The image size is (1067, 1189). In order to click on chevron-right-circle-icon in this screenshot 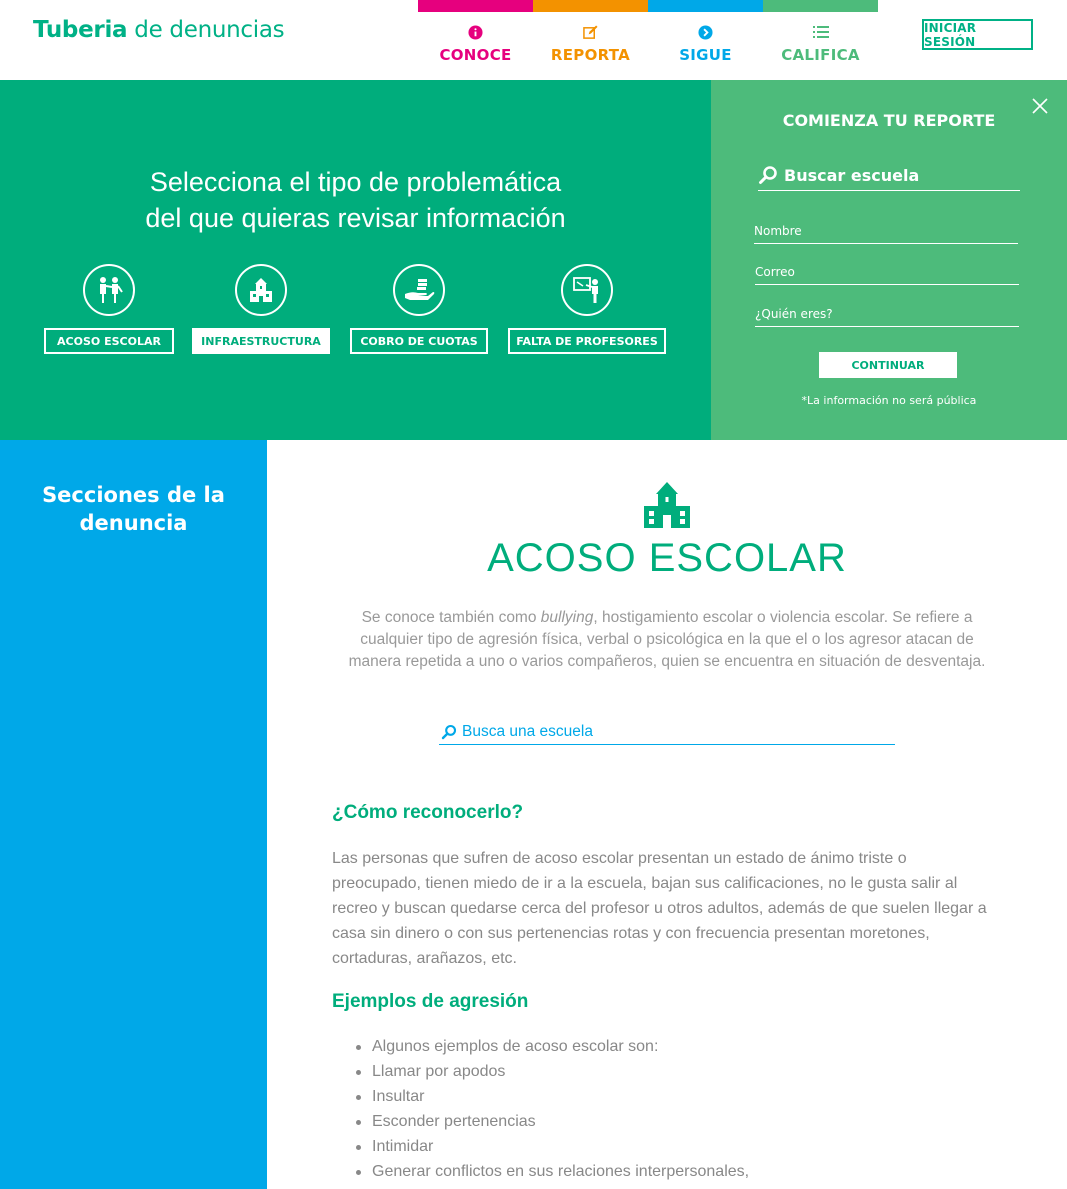, I will do `click(705, 33)`.